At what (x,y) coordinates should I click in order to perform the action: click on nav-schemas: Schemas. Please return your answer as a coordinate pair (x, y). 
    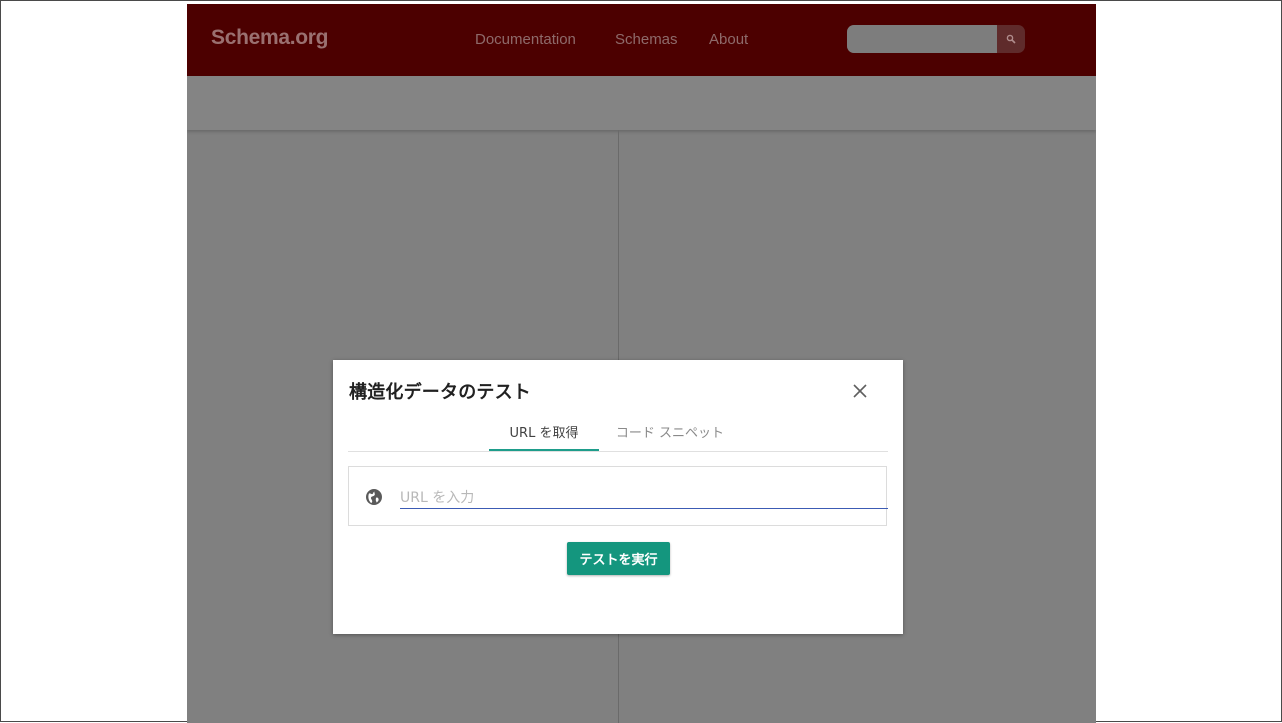
    Looking at the image, I should click on (646, 39).